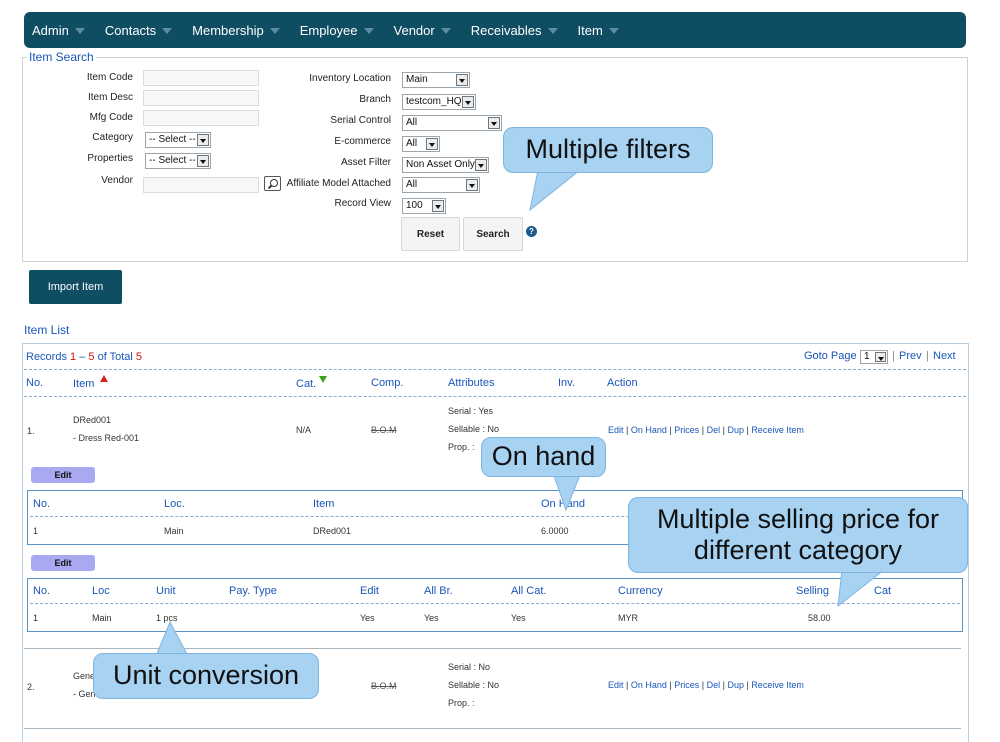  Describe the element at coordinates (414, 30) in the screenshot. I see `nav-label: Vendor` at that location.